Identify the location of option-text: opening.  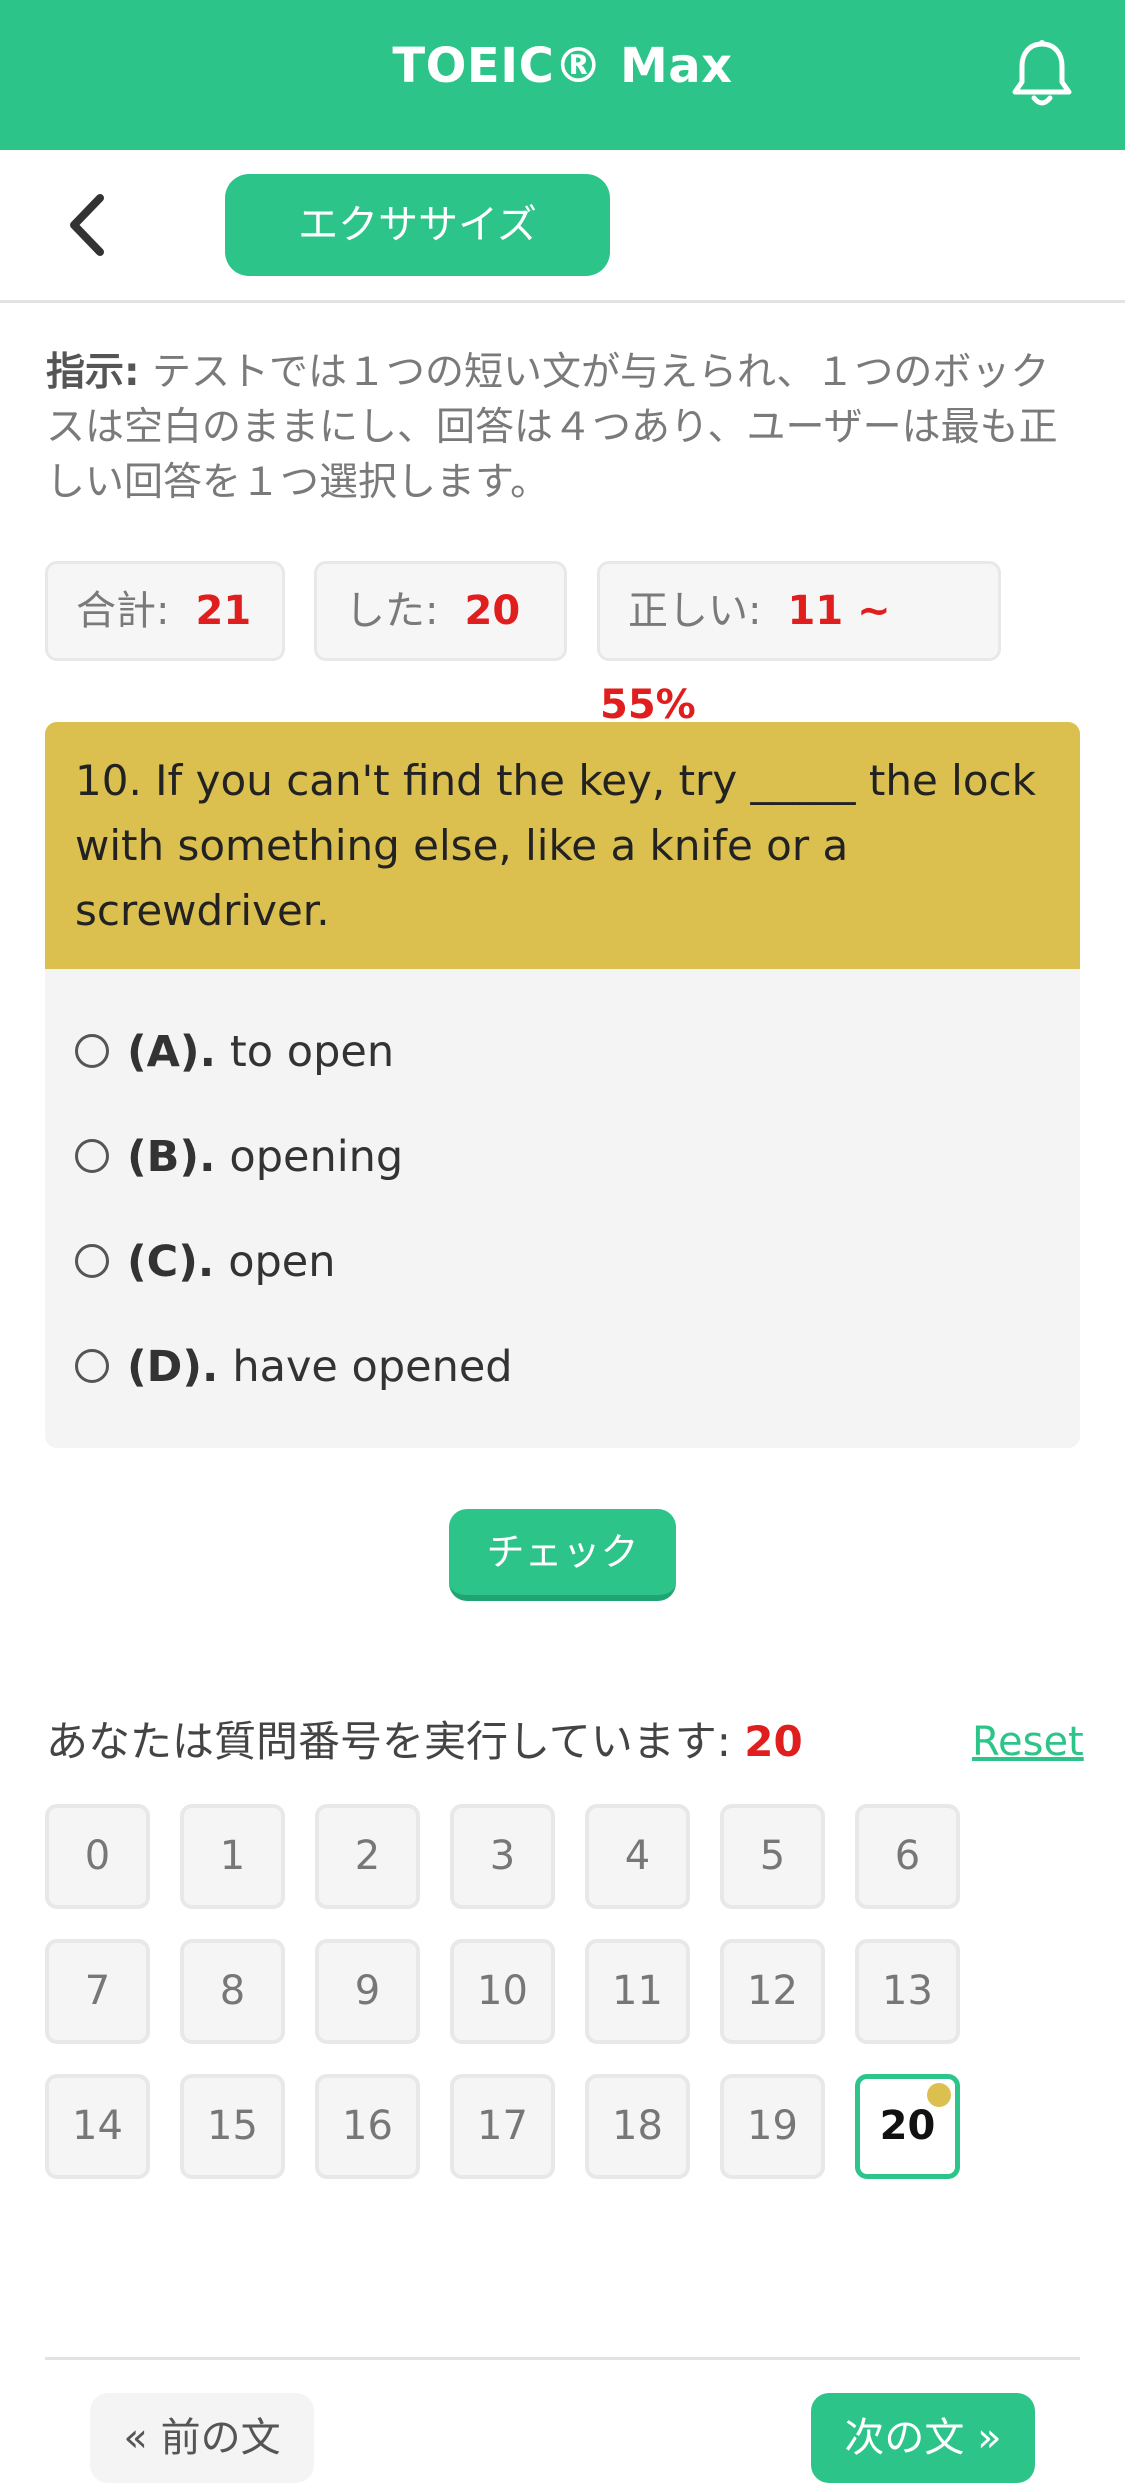
(316, 1157).